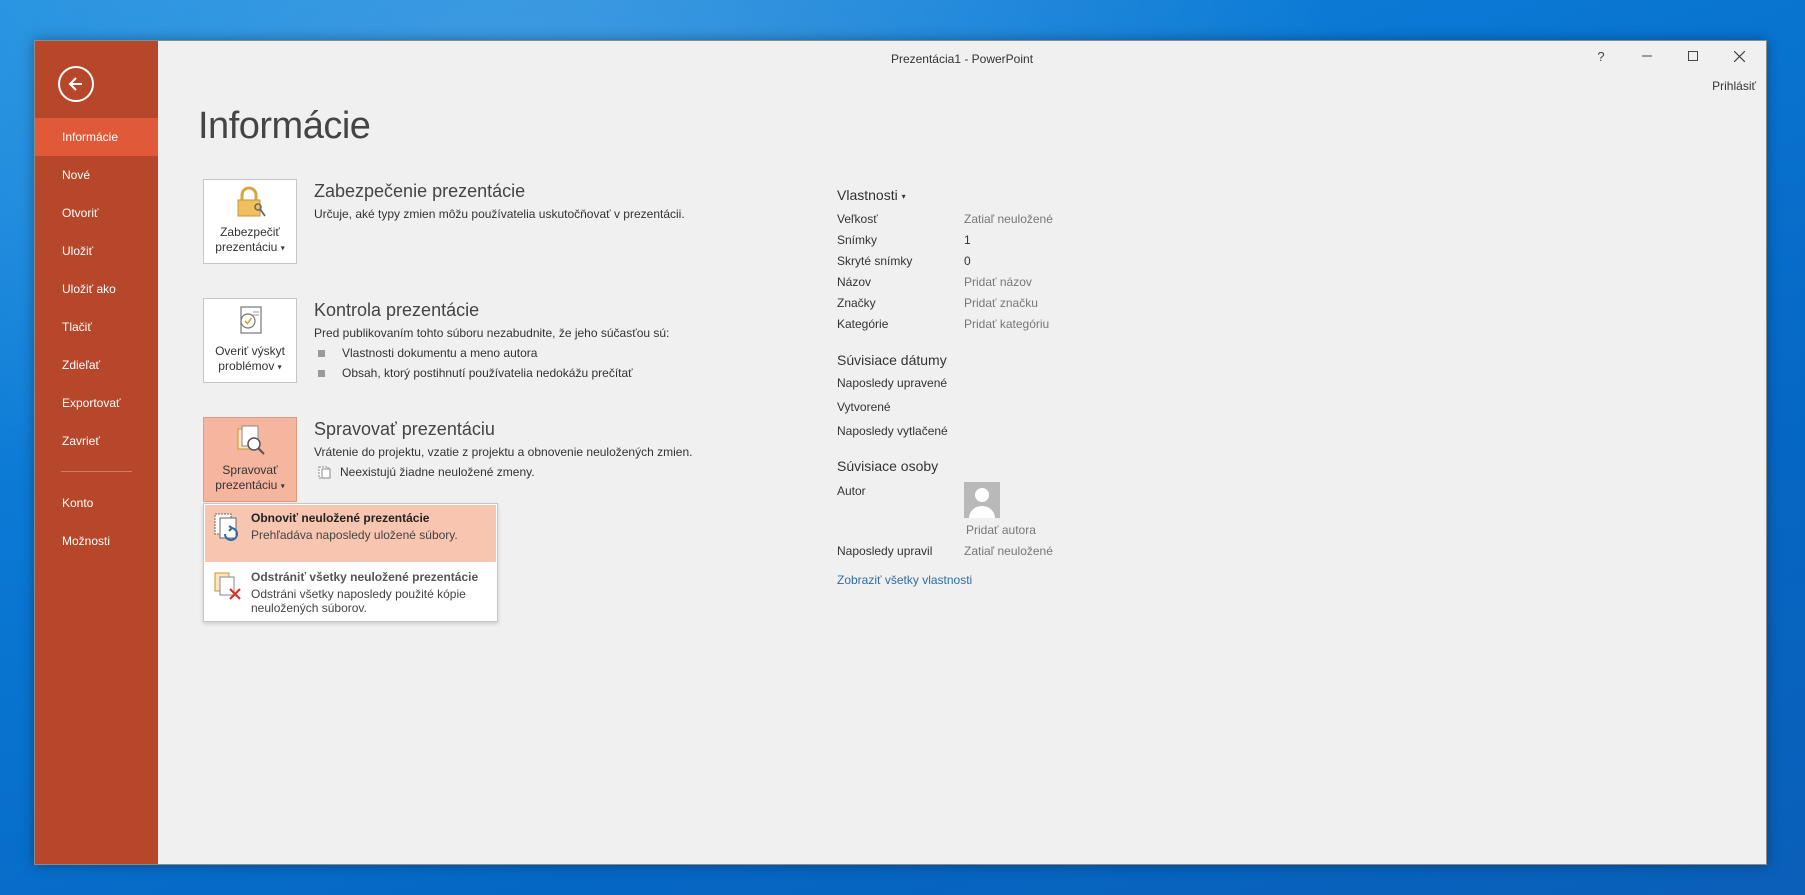 The width and height of the screenshot is (1805, 895). I want to click on manage-presentation-button: Spravovať prezentáciu ▾, so click(250, 459).